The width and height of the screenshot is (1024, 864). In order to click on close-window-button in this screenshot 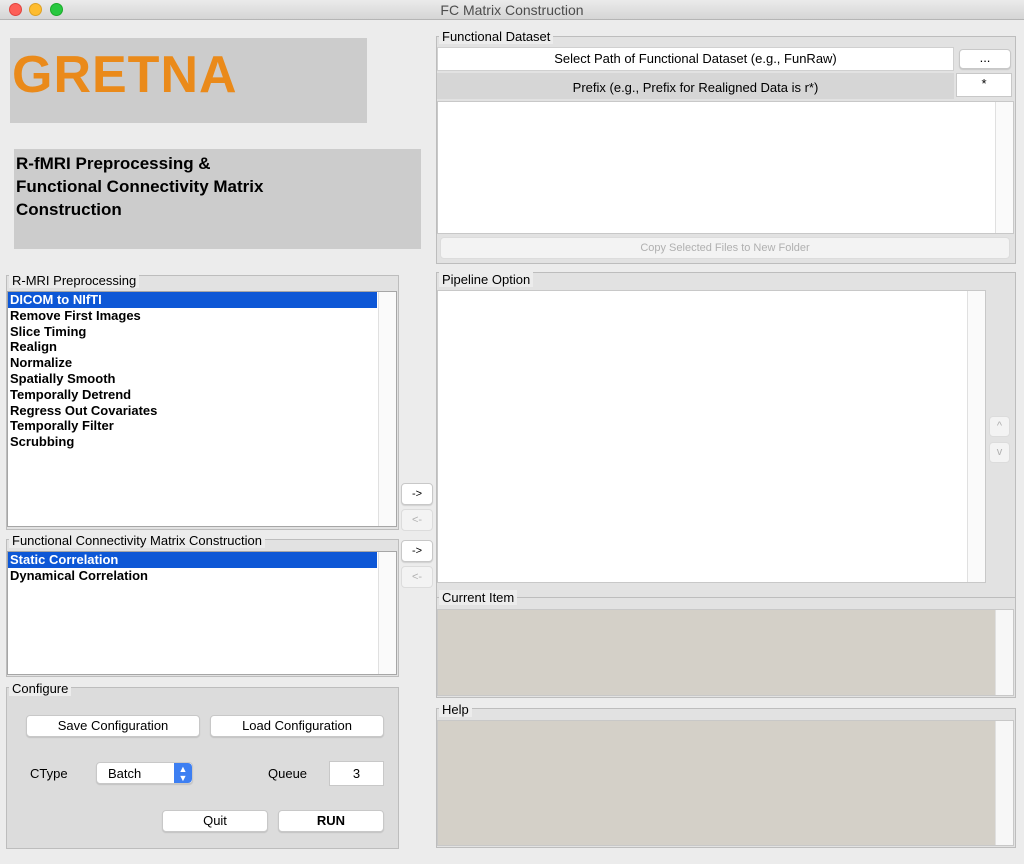, I will do `click(15, 9)`.